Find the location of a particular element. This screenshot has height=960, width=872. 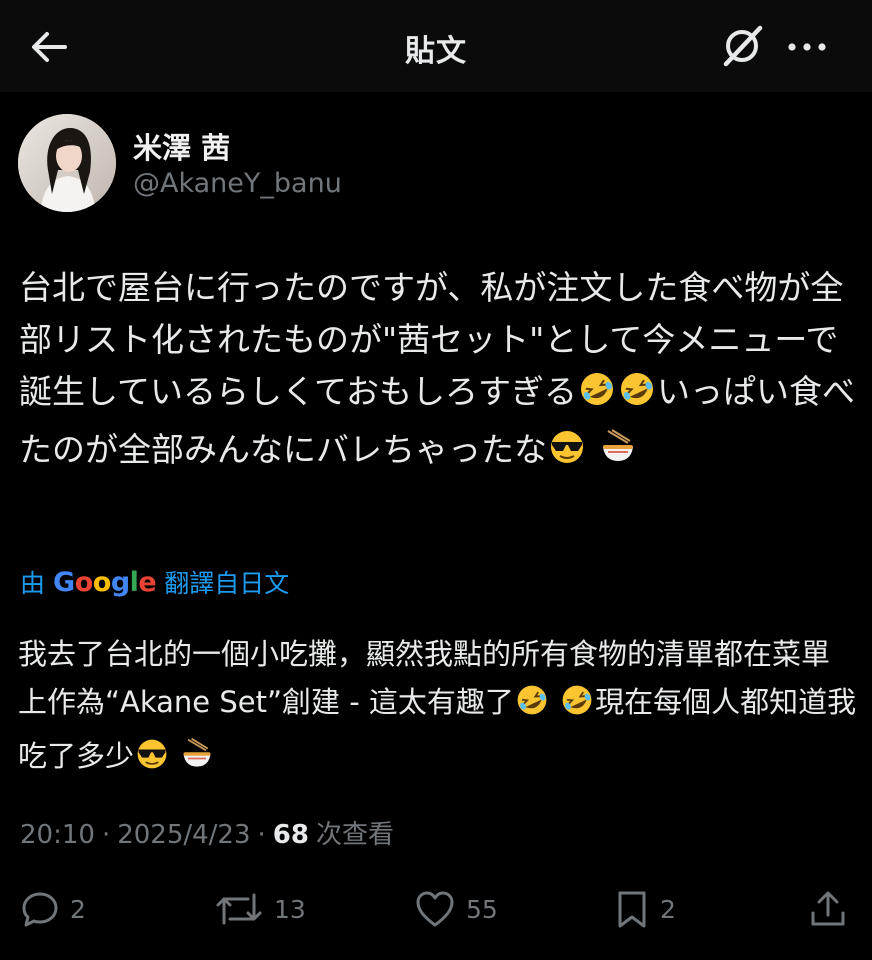

translation-prefix: 由 is located at coordinates (33, 583).